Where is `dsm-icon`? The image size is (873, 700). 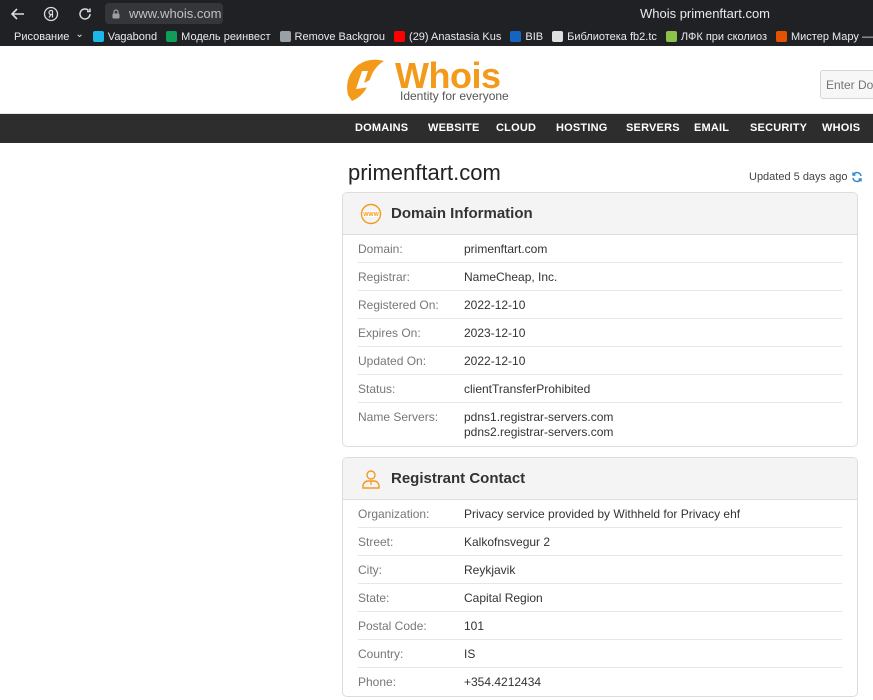 dsm-icon is located at coordinates (516, 36).